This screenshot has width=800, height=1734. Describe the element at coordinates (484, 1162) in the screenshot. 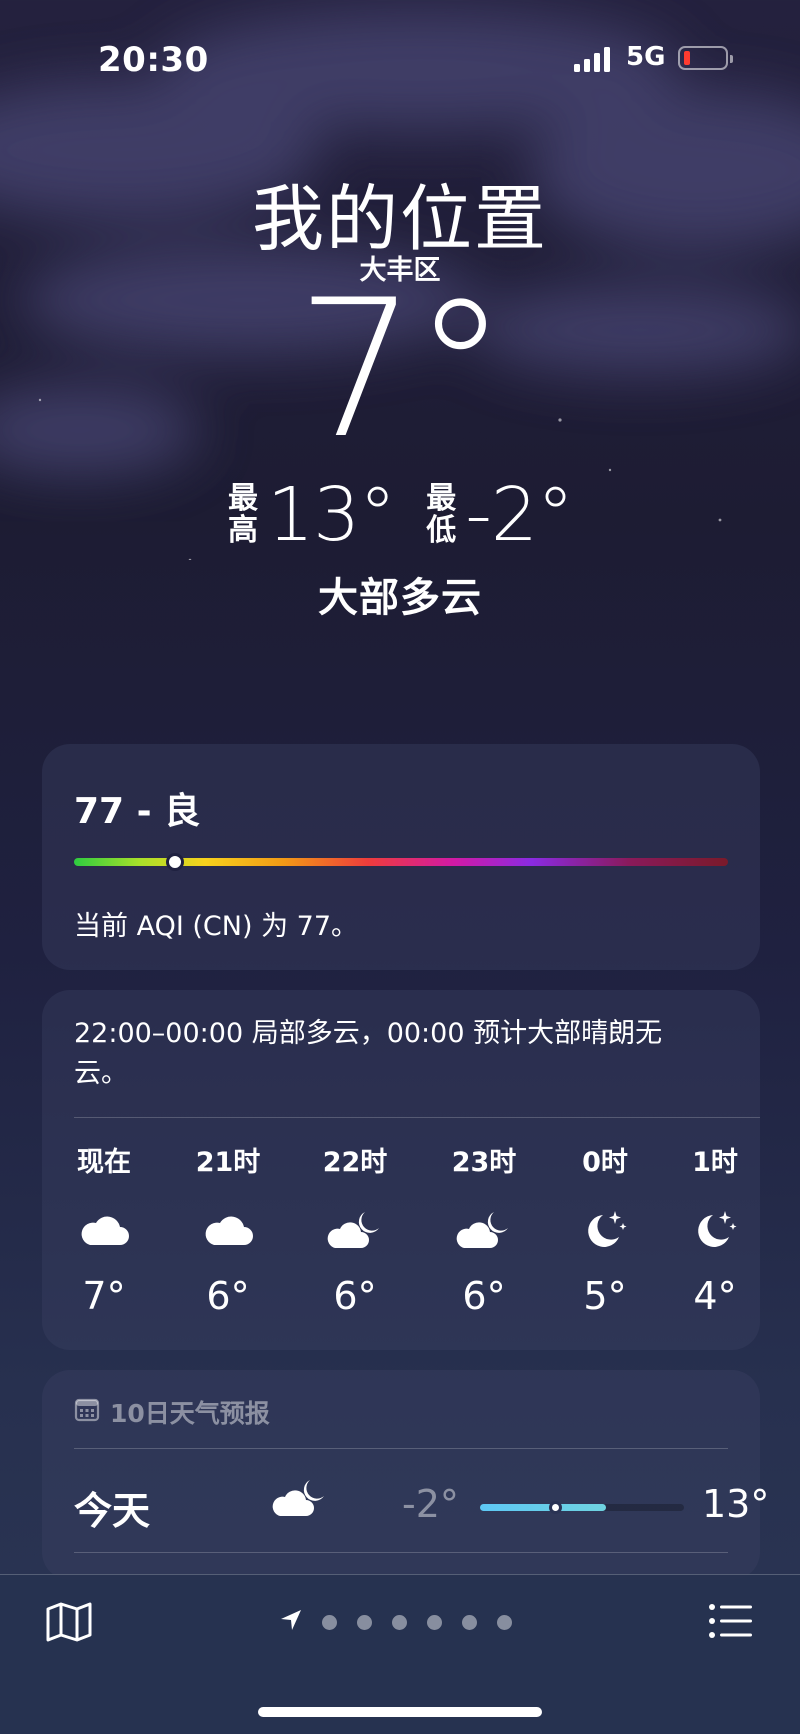

I see `hour-label: 23时` at that location.